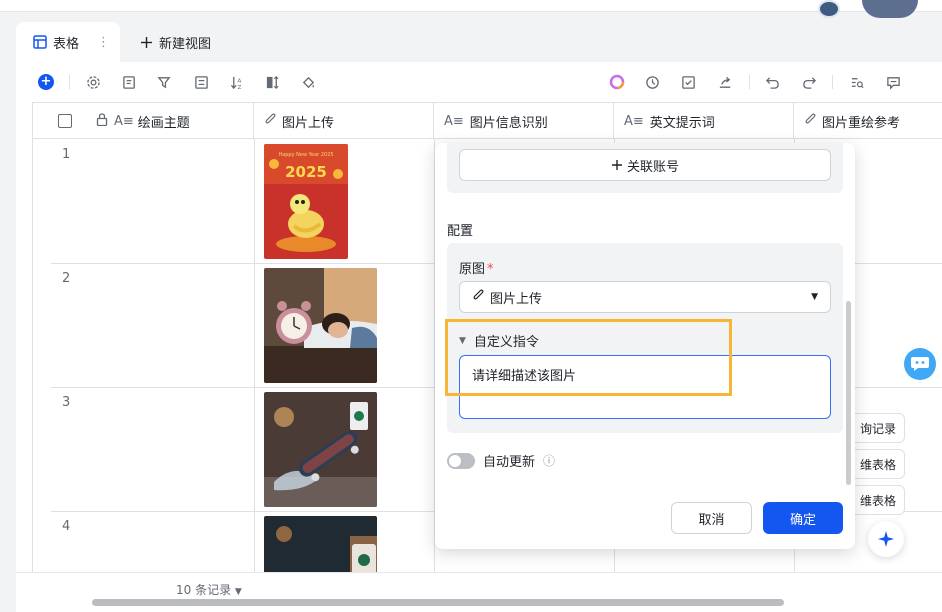 The image size is (942, 612). What do you see at coordinates (103, 42) in the screenshot?
I see `tab-more-icon: ⋮` at bounding box center [103, 42].